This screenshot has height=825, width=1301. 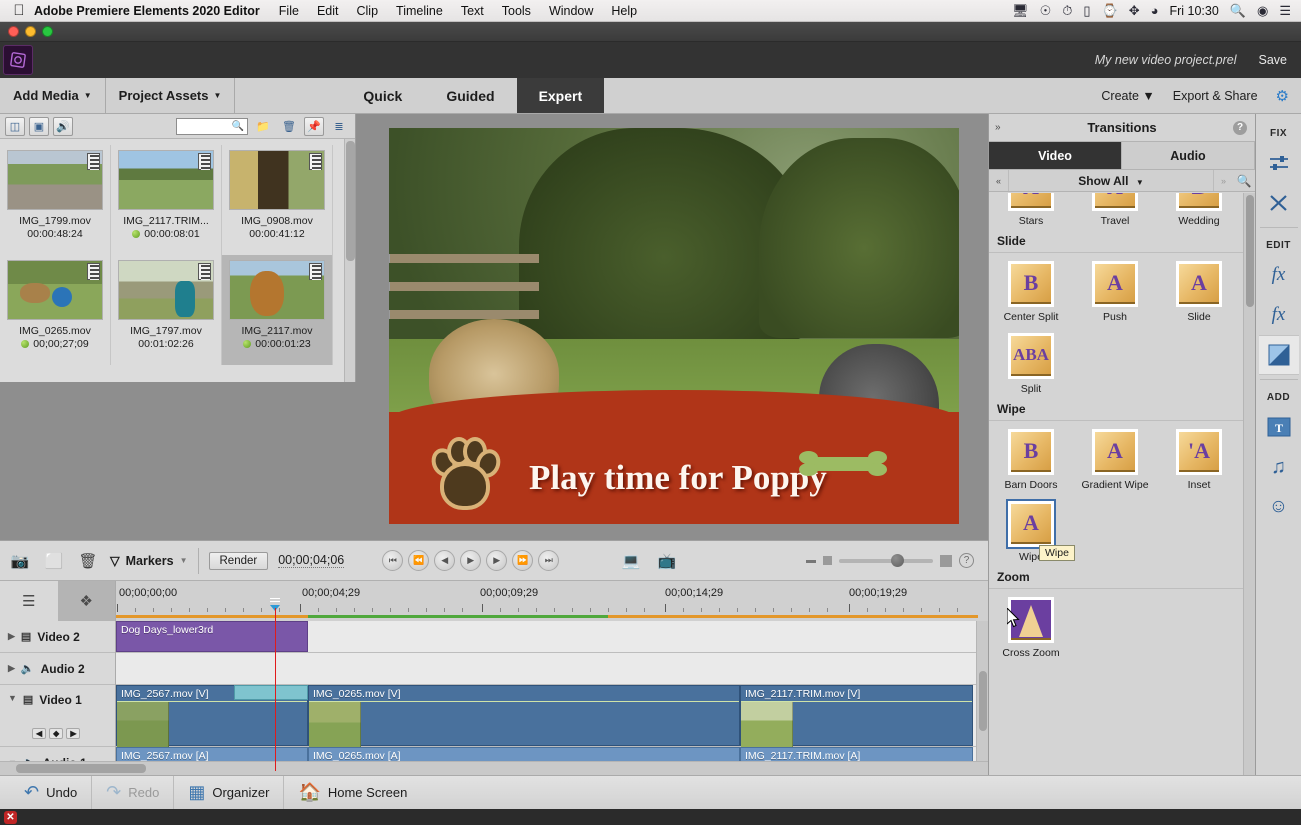 I want to click on current-timecode: 00;00;04;06, so click(x=311, y=560).